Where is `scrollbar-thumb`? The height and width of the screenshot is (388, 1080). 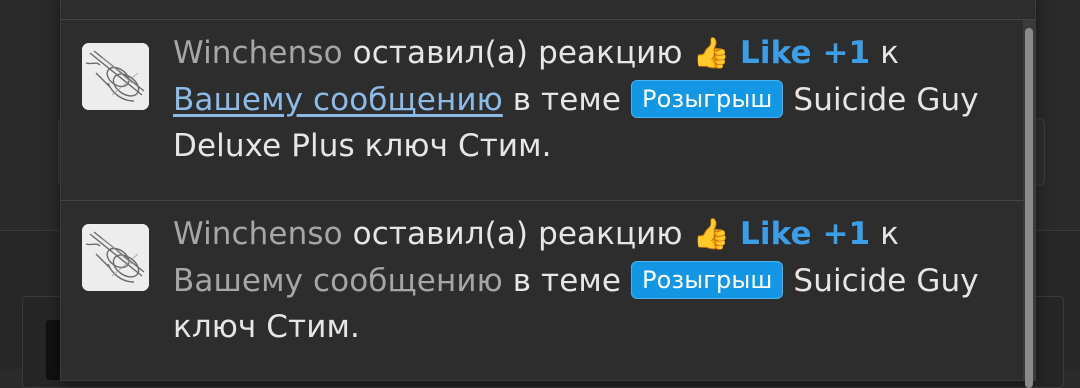 scrollbar-thumb is located at coordinates (1029, 208).